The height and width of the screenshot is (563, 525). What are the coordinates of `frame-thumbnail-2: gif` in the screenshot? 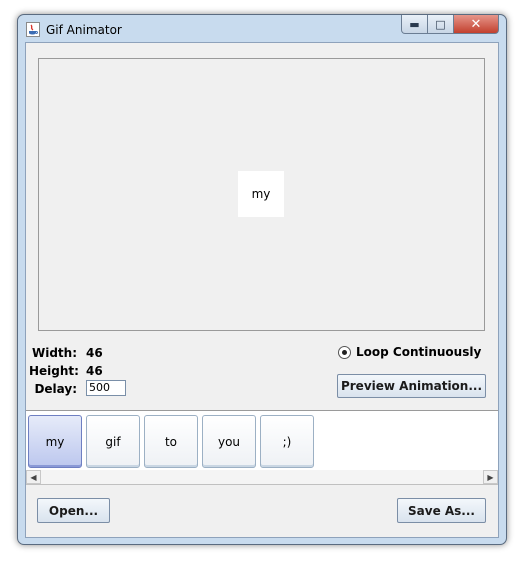 It's located at (113, 441).